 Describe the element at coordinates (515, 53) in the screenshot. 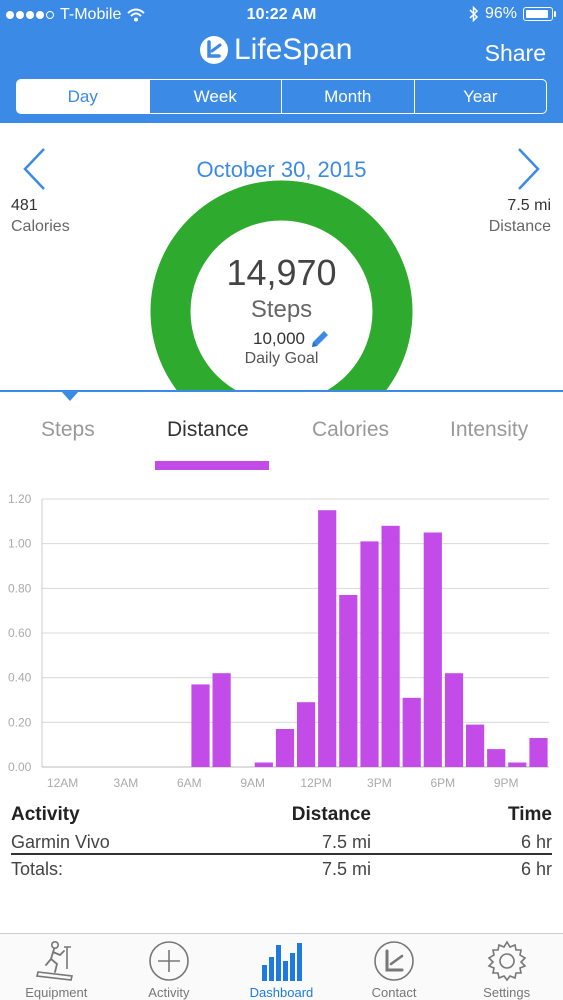

I see `share-button: Share` at that location.